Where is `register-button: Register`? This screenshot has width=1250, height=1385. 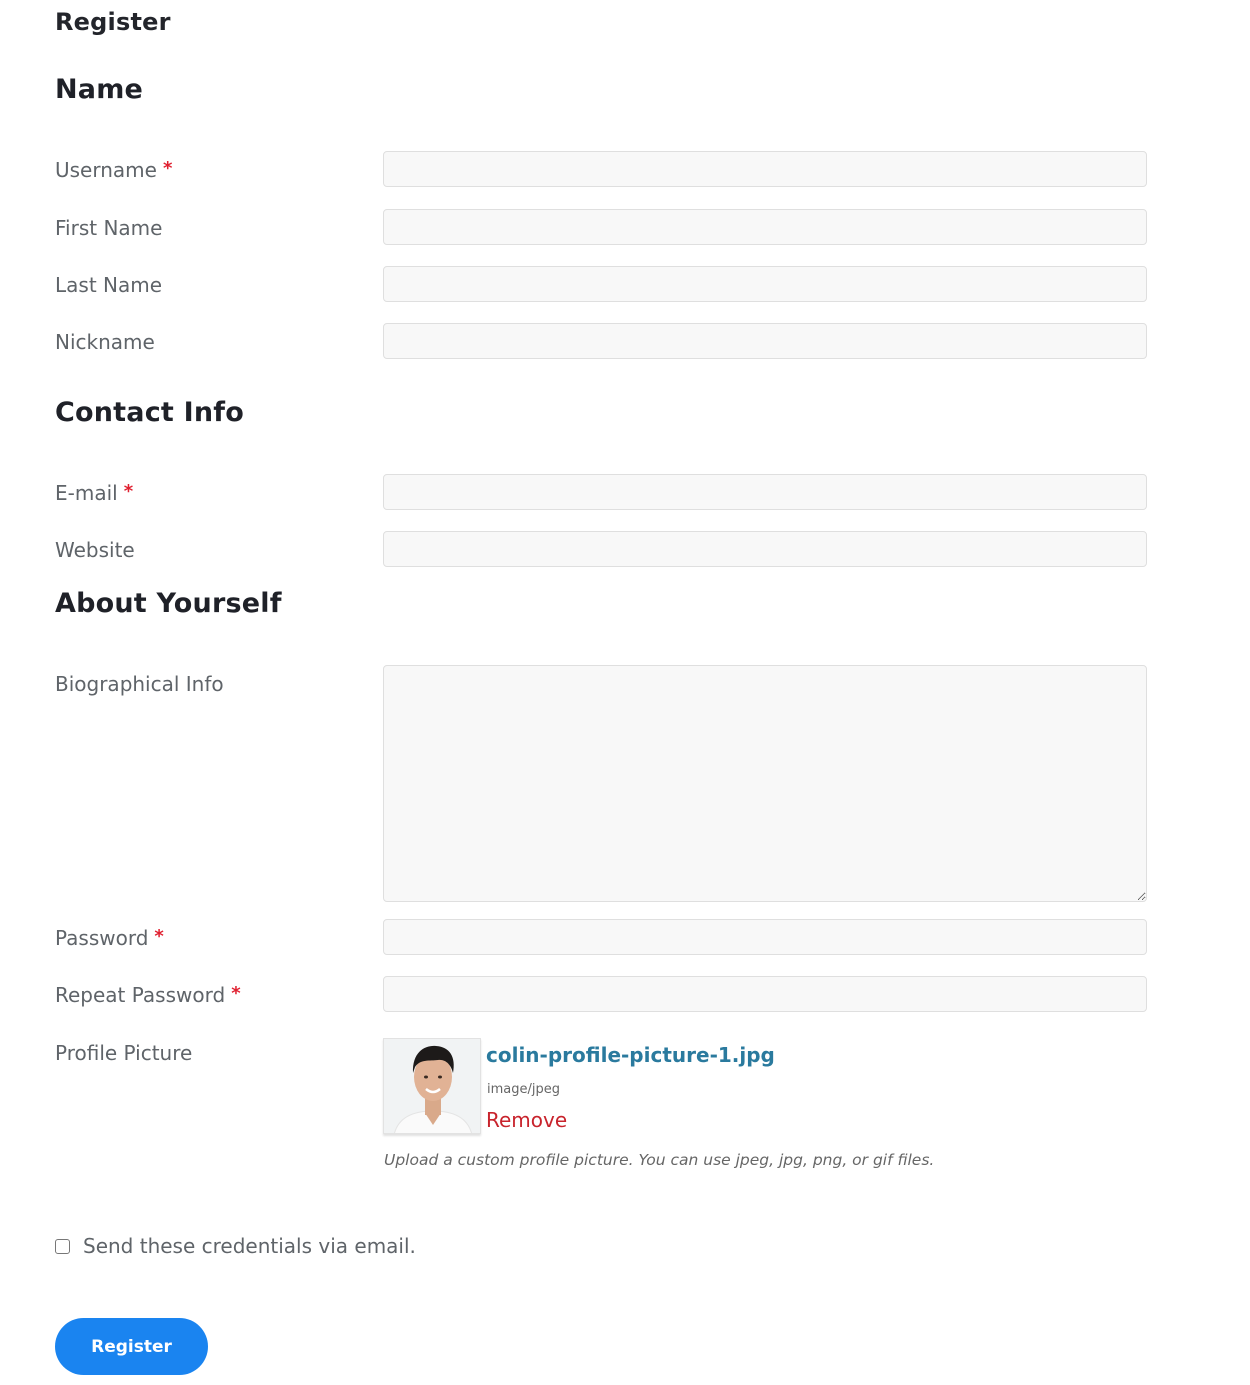
register-button: Register is located at coordinates (131, 1346).